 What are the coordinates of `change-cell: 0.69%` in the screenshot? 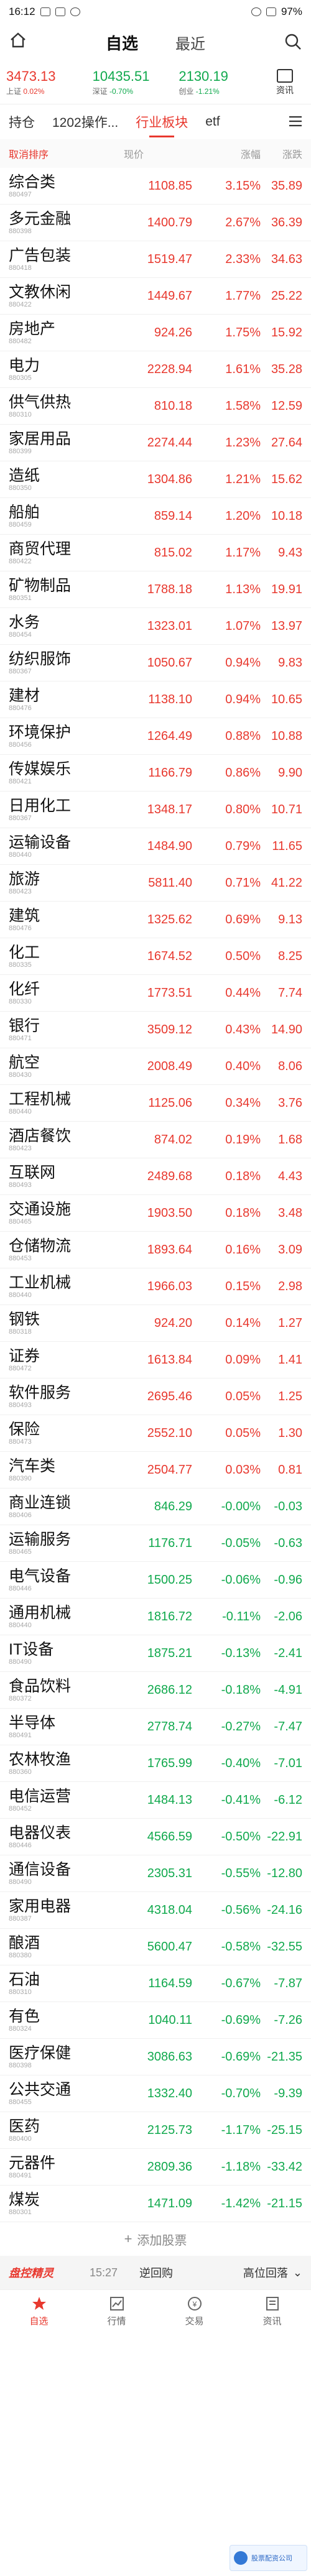 It's located at (243, 919).